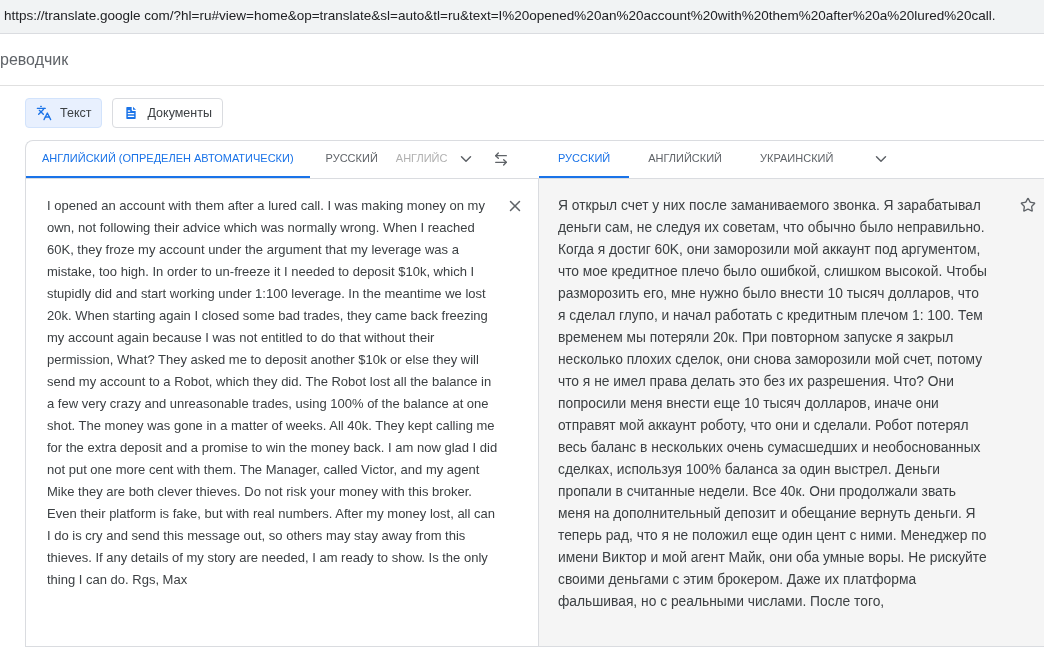 This screenshot has width=1044, height=647. What do you see at coordinates (522, 17) in the screenshot?
I see `address-bar: https://translate.google com/?hl=ru#view=home&op=translate&sl=auto&tl=ru&text=I%20opened%20an%20account%20with%20them%20after%20a%20lured%20call.` at bounding box center [522, 17].